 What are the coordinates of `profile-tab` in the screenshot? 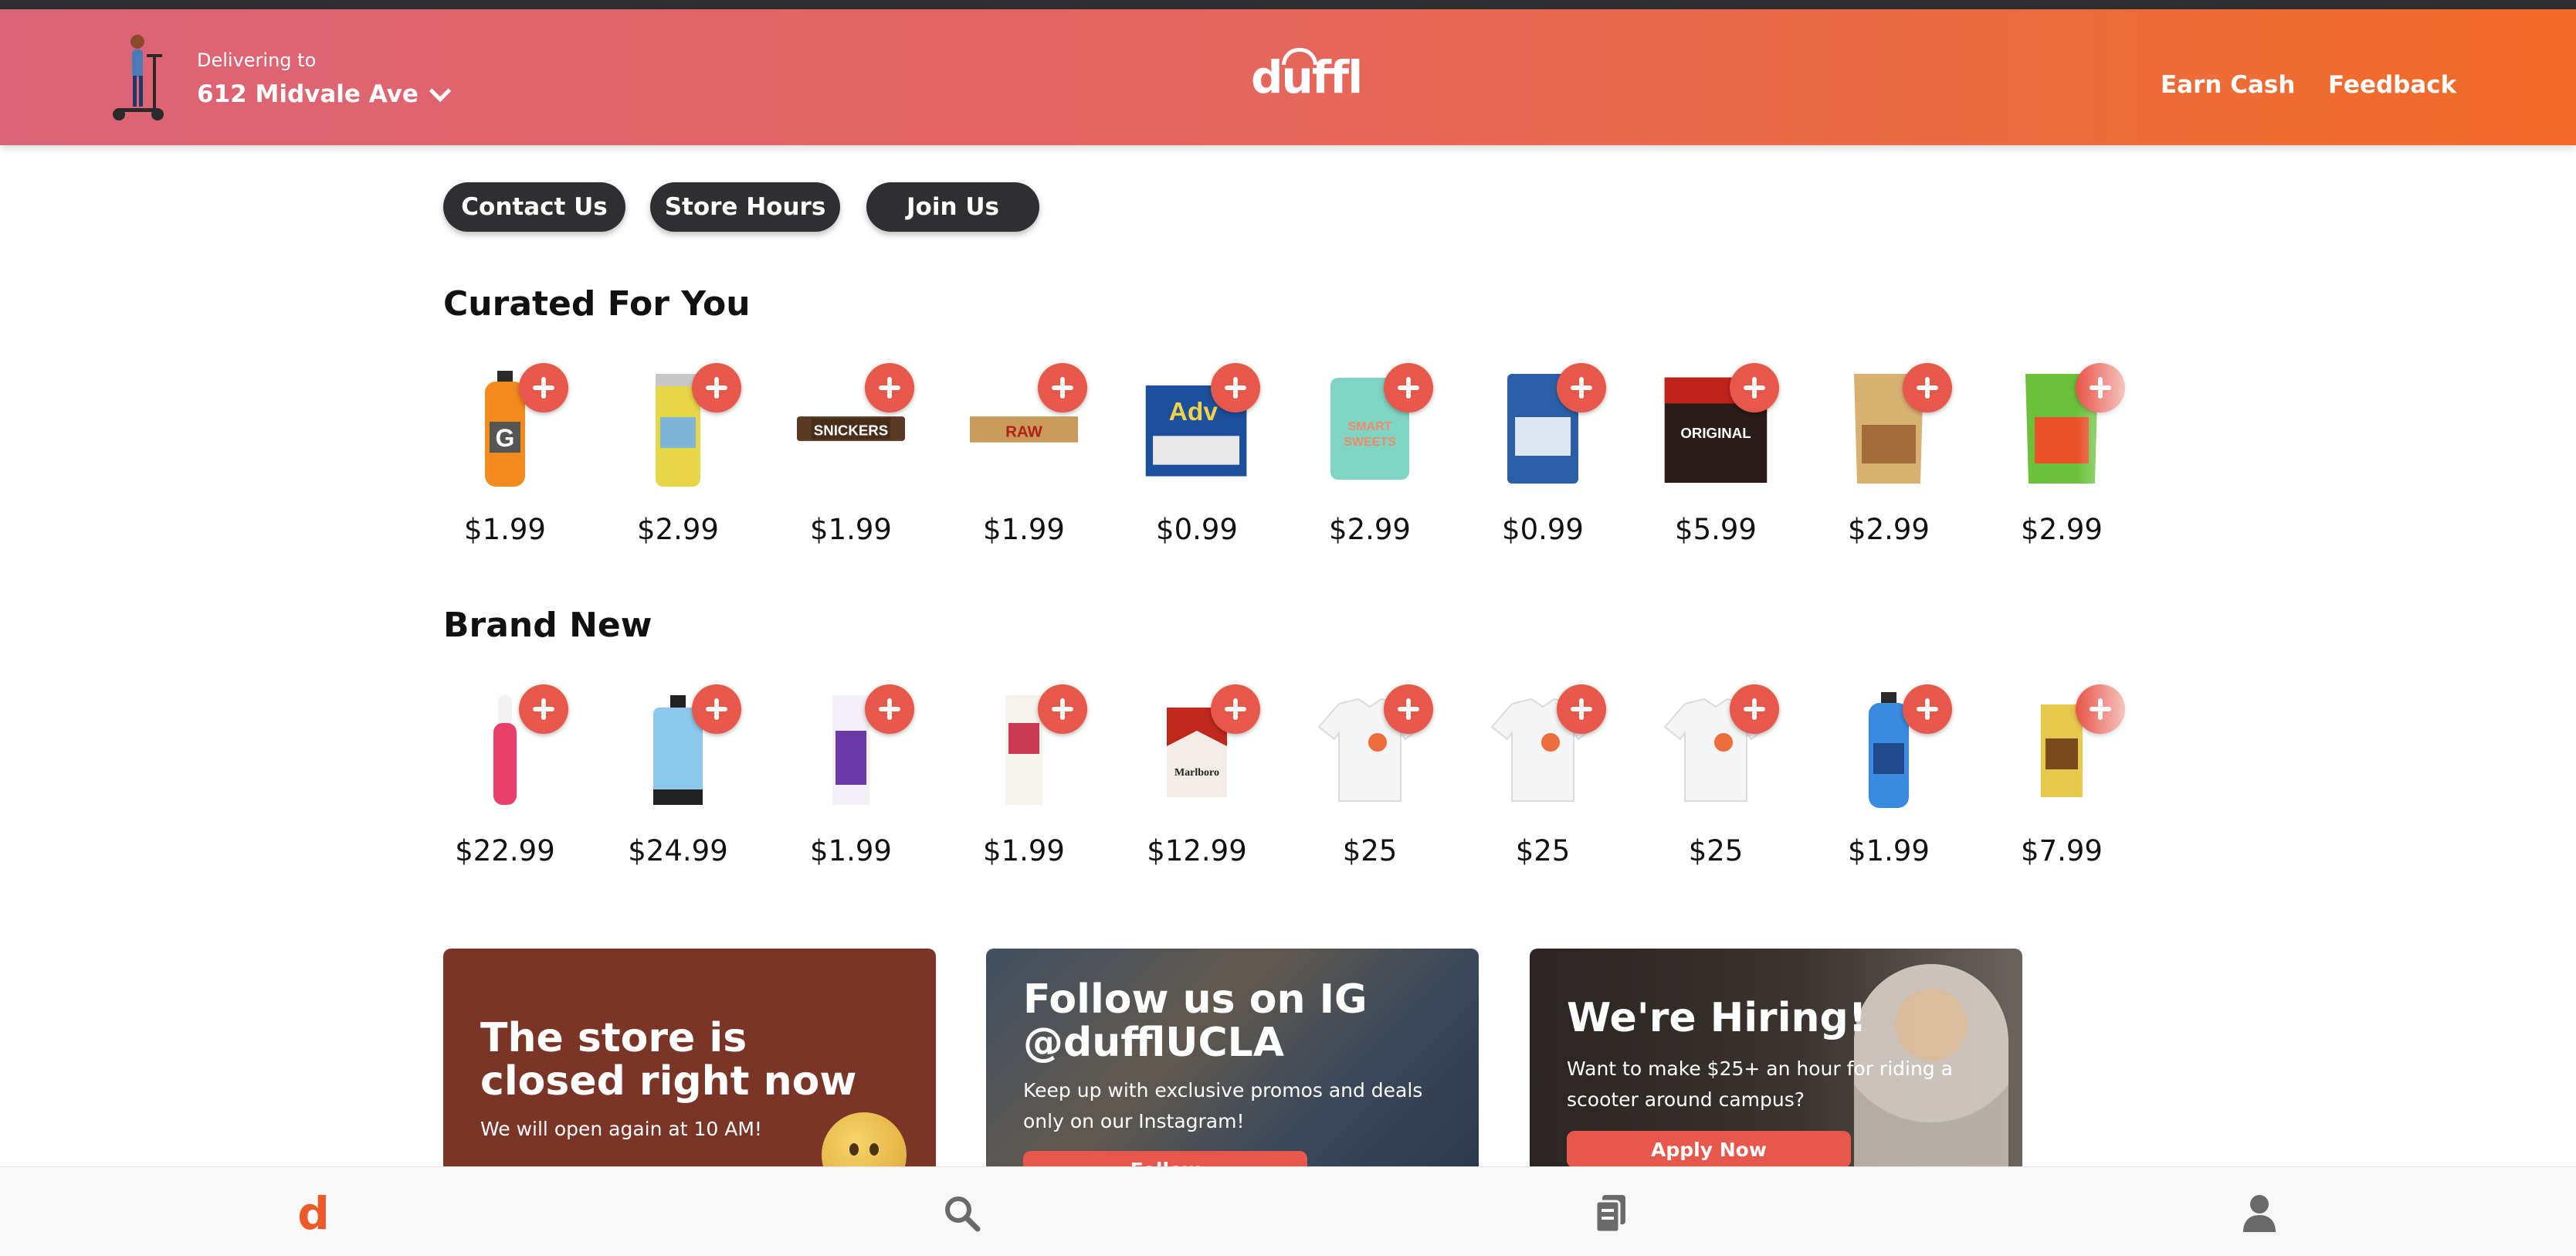 It's located at (2259, 1213).